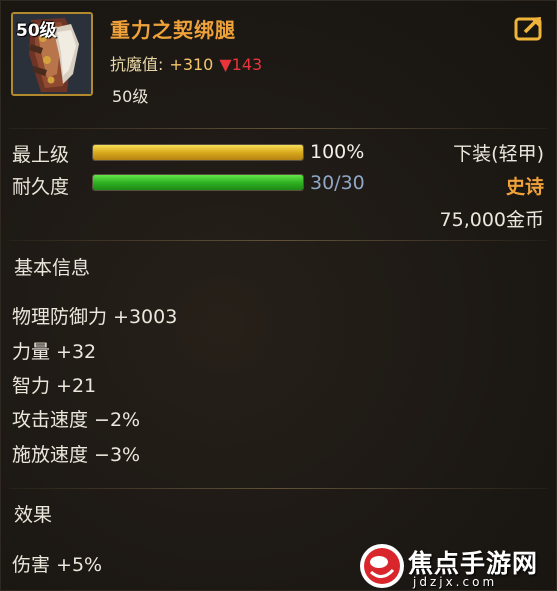 The width and height of the screenshot is (557, 591). I want to click on stat-line: 智力 +21, so click(54, 386).